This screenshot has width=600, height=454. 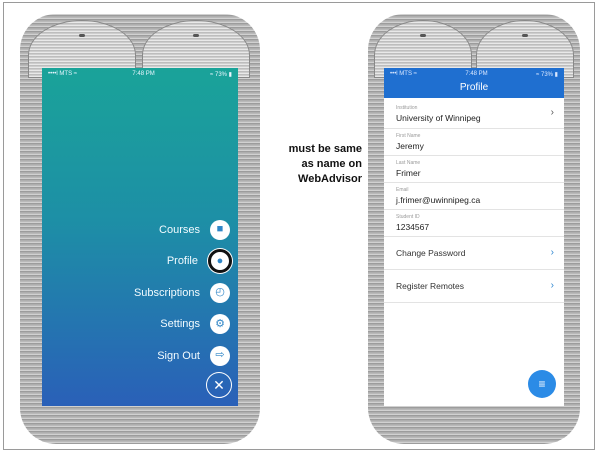 I want to click on change-password-button: Change Password ›, so click(x=474, y=253).